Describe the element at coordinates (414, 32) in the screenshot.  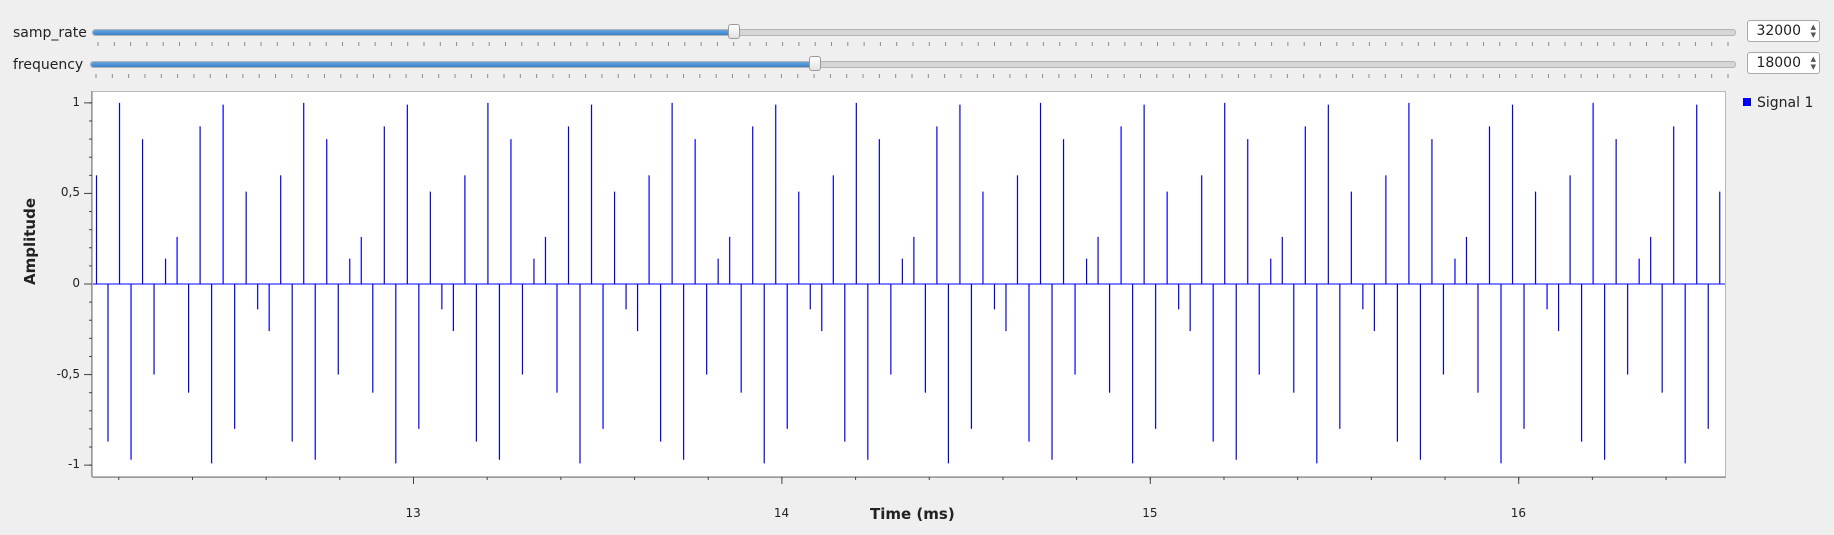
I see `samp-rate-slider-fill` at that location.